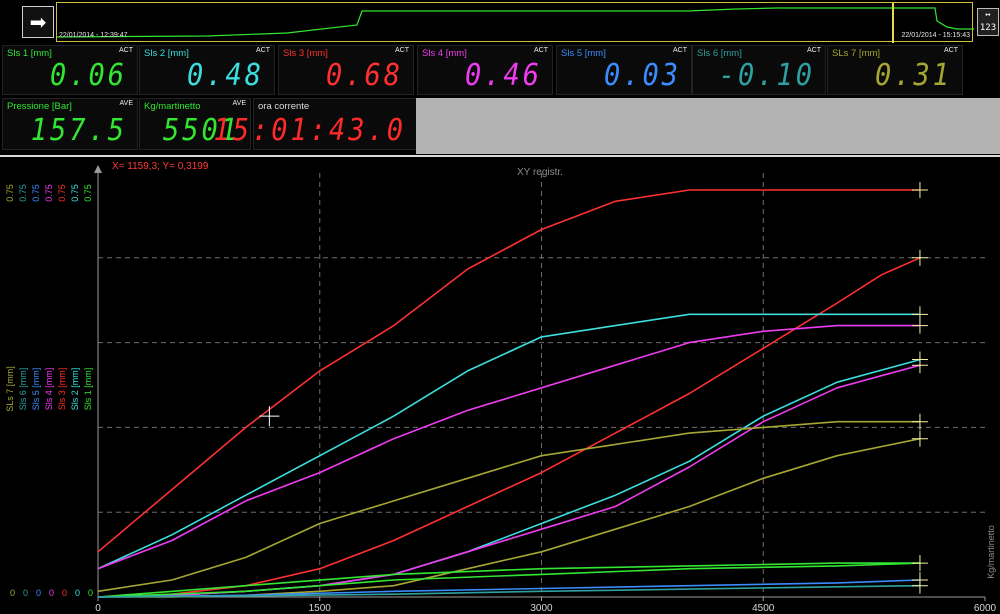 The image size is (1000, 614). I want to click on gauge-value: 157.5, so click(78, 130).